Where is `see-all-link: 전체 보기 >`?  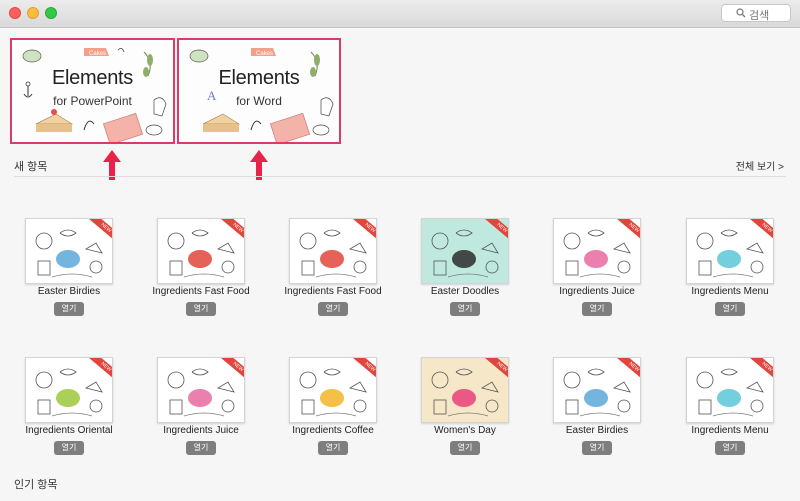
see-all-link: 전체 보기 > is located at coordinates (760, 165).